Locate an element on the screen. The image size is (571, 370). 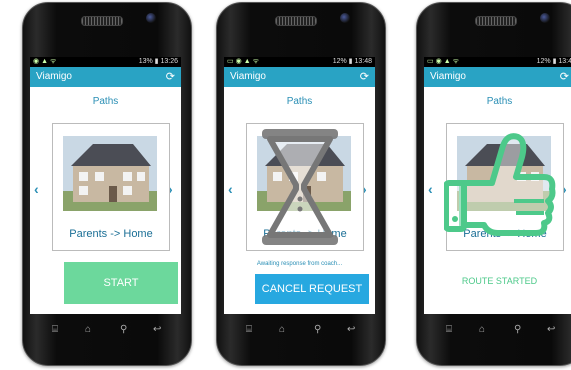
start-button: START is located at coordinates (121, 283).